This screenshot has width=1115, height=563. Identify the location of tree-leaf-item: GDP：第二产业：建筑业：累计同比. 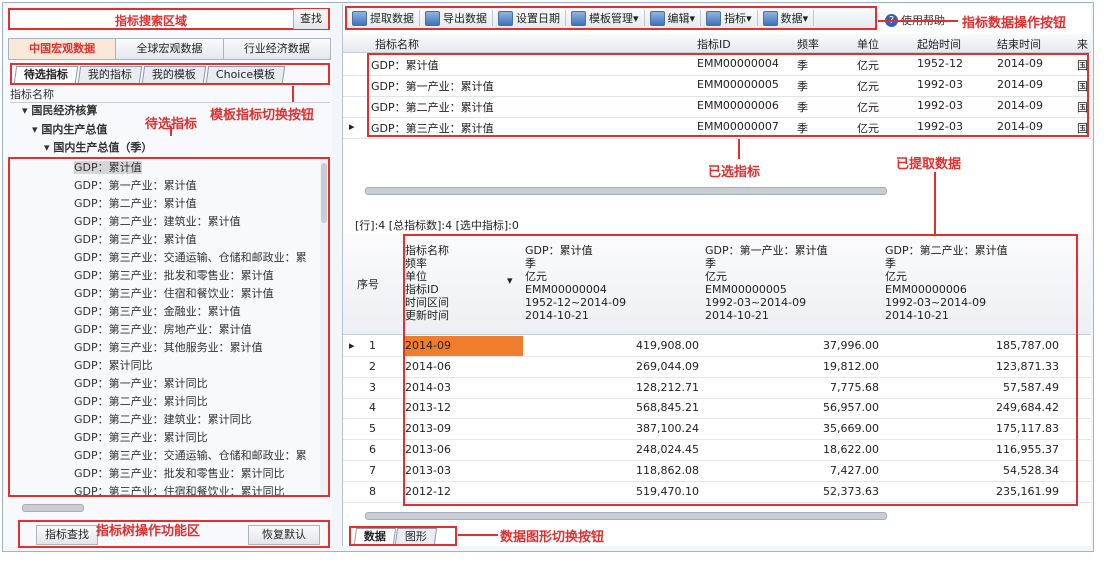
(169, 420).